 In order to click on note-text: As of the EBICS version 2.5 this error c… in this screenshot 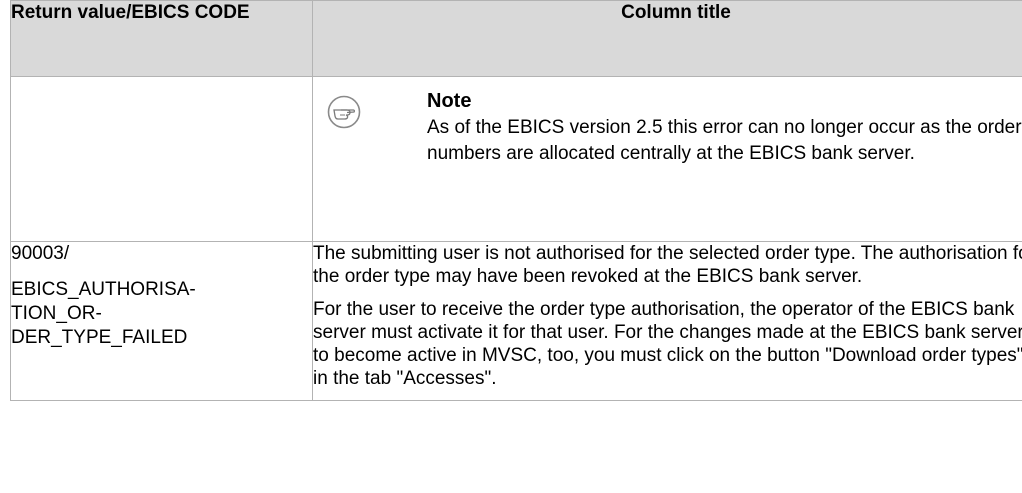, I will do `click(724, 140)`.